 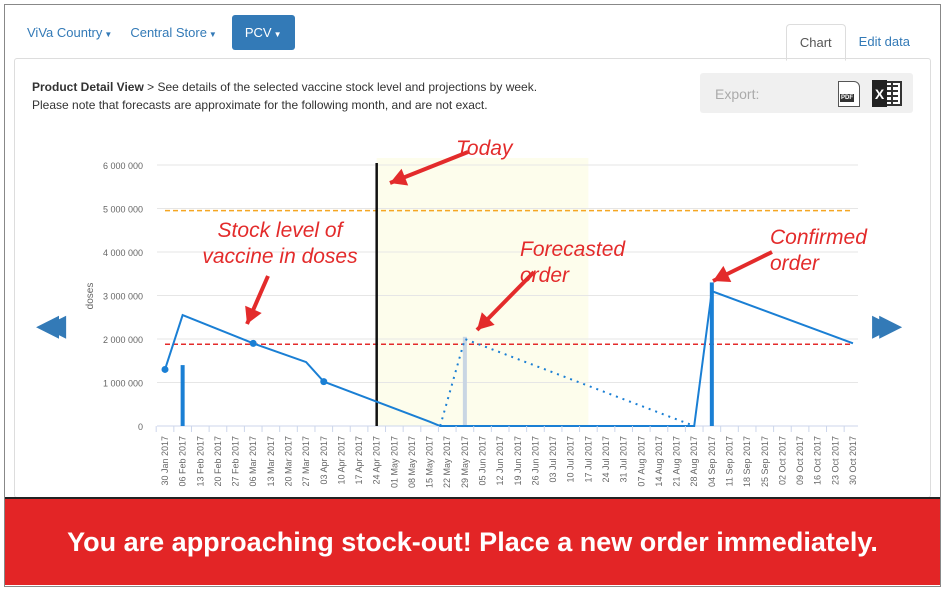 What do you see at coordinates (484, 148) in the screenshot?
I see `annotation-today: Today` at bounding box center [484, 148].